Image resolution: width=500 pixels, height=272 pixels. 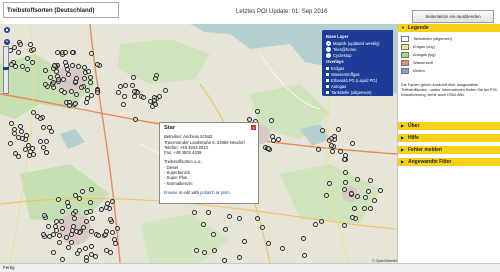 What do you see at coordinates (207, 192) in the screenshot?
I see `potlatch-link: potlatch` at bounding box center [207, 192].